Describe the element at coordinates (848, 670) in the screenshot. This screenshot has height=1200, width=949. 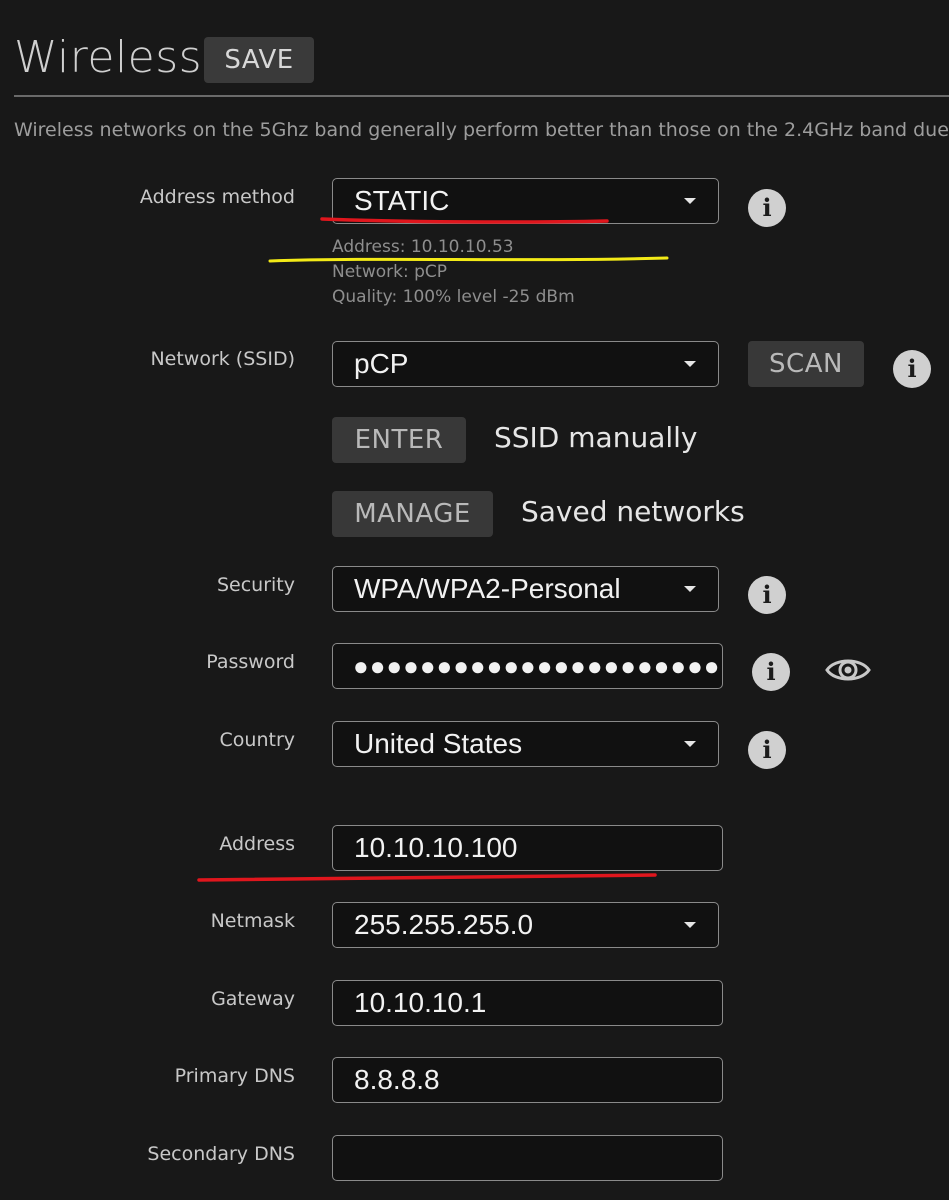
I see `eye-icon` at that location.